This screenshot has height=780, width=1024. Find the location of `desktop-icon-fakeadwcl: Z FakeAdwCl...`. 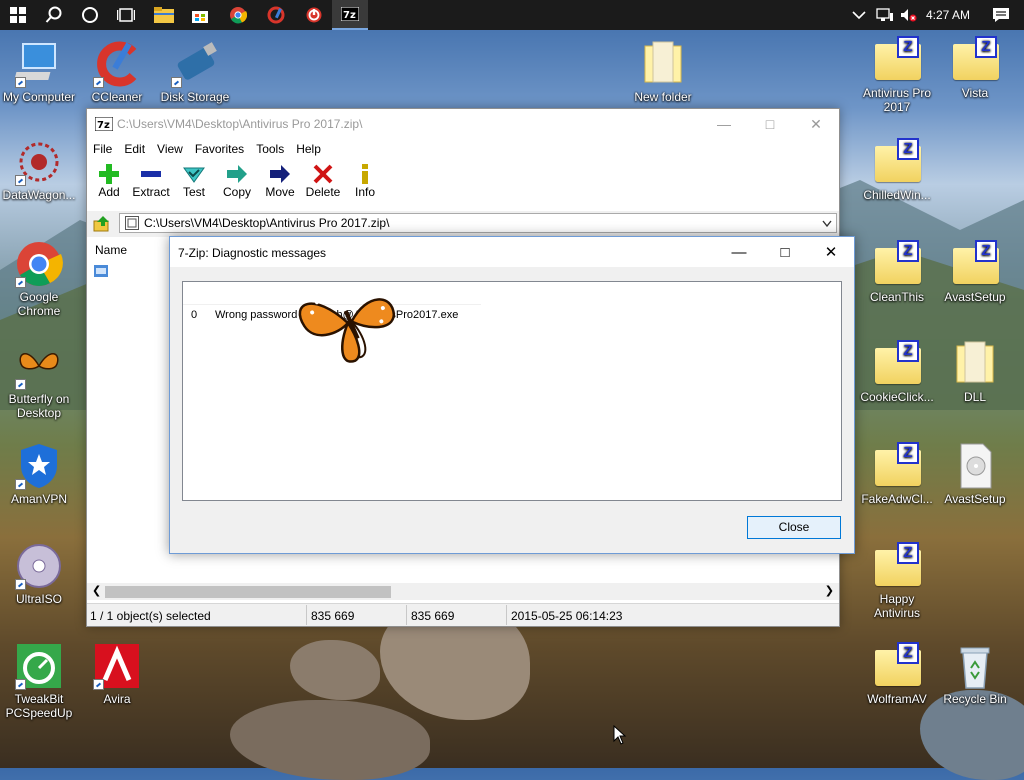

desktop-icon-fakeadwcl: Z FakeAdwCl... is located at coordinates (897, 474).